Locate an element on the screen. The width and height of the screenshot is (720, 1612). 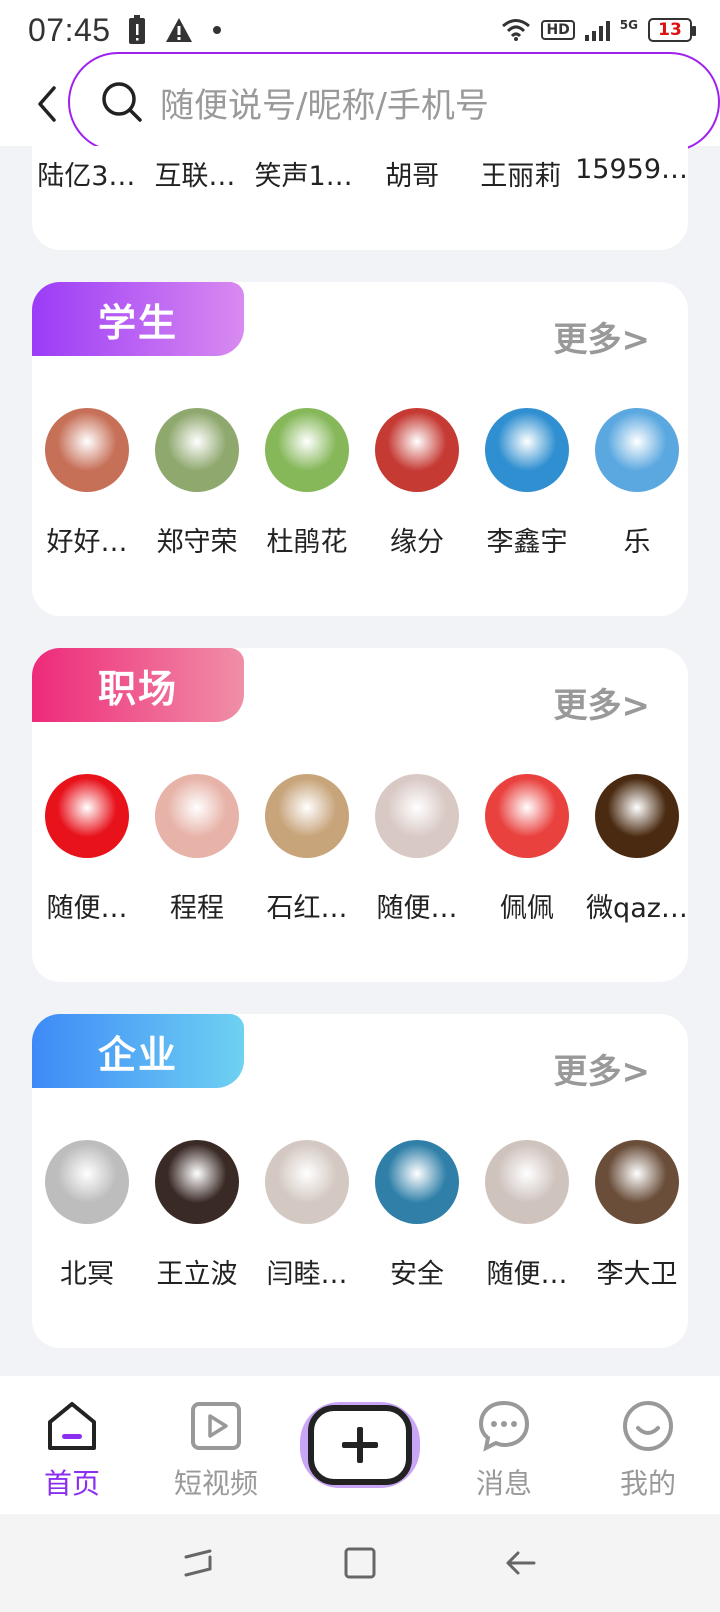
user-item: 杜鹃花 is located at coordinates (307, 483).